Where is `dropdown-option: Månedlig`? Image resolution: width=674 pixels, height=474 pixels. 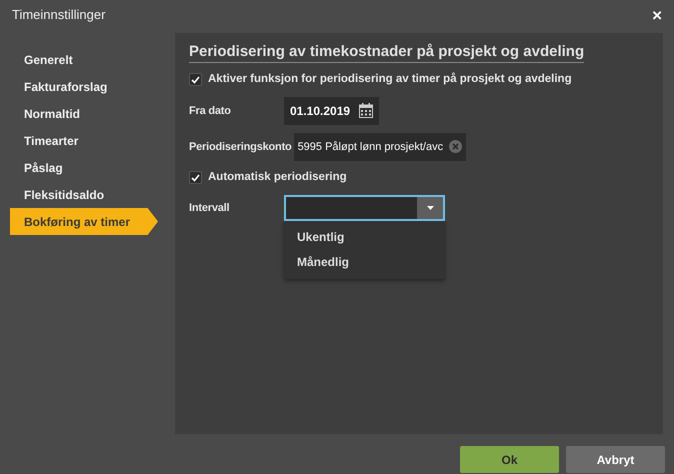
dropdown-option: Månedlig is located at coordinates (364, 262).